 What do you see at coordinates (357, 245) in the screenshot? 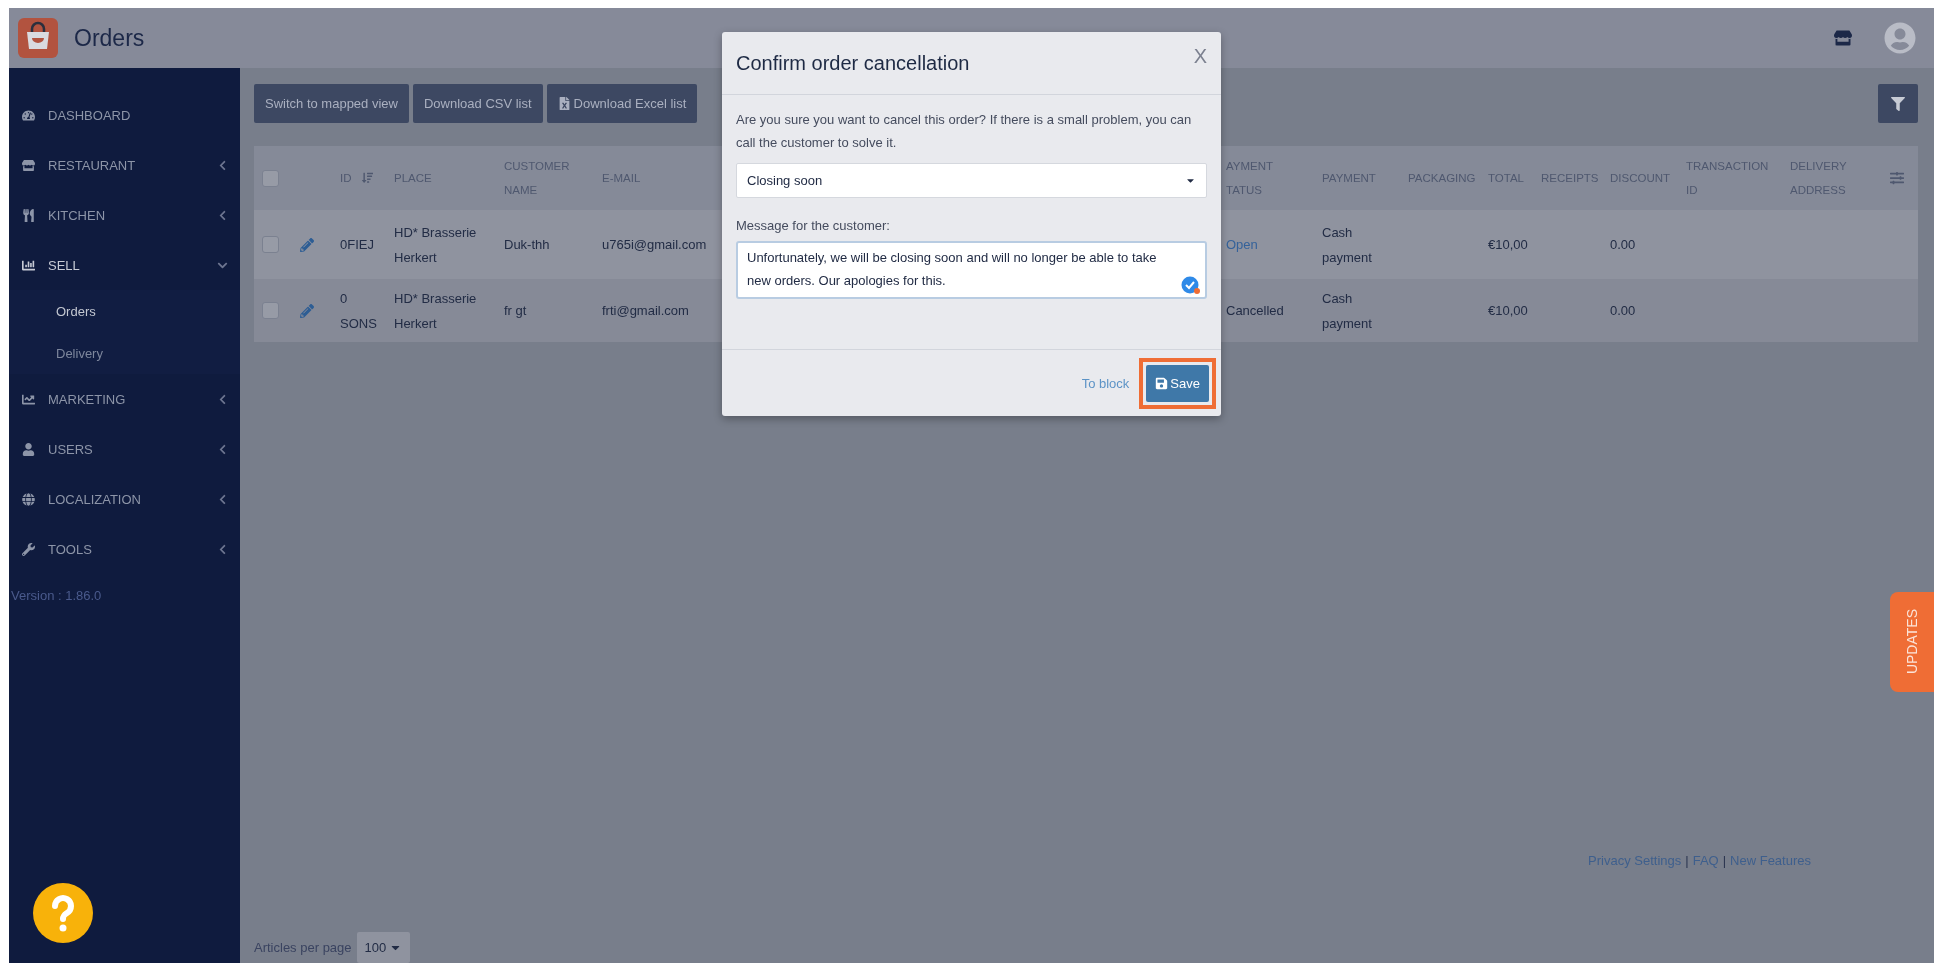
I see `table-cell-text: 0FIEJ` at bounding box center [357, 245].